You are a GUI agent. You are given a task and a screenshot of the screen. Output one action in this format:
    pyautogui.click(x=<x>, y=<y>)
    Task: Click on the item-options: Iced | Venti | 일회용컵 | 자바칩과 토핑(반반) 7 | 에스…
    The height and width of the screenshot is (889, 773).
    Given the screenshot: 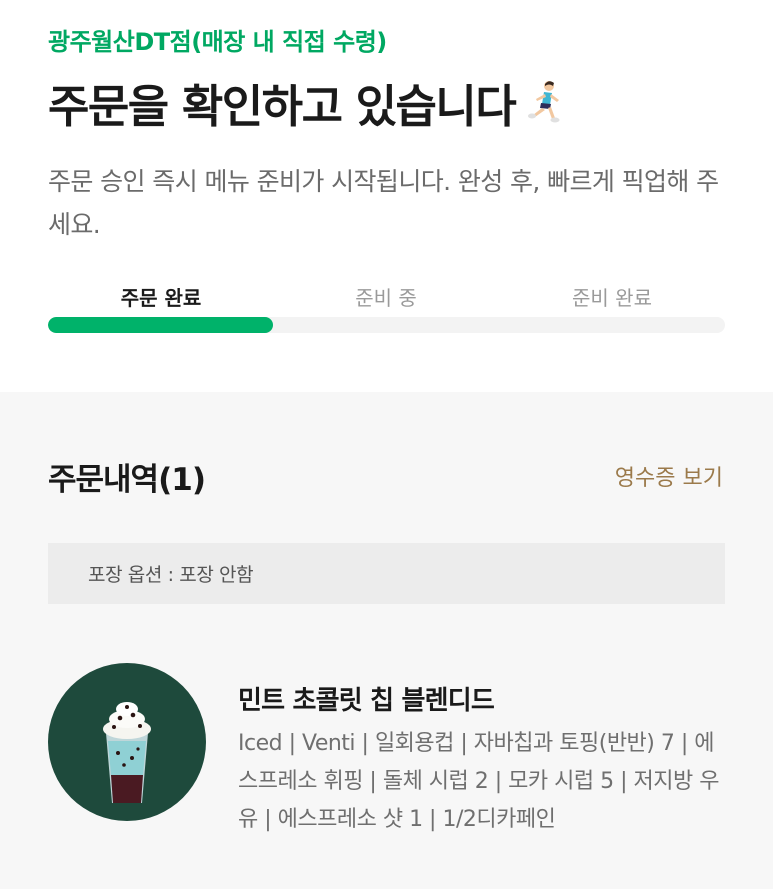 What is the action you would take?
    pyautogui.click(x=478, y=781)
    